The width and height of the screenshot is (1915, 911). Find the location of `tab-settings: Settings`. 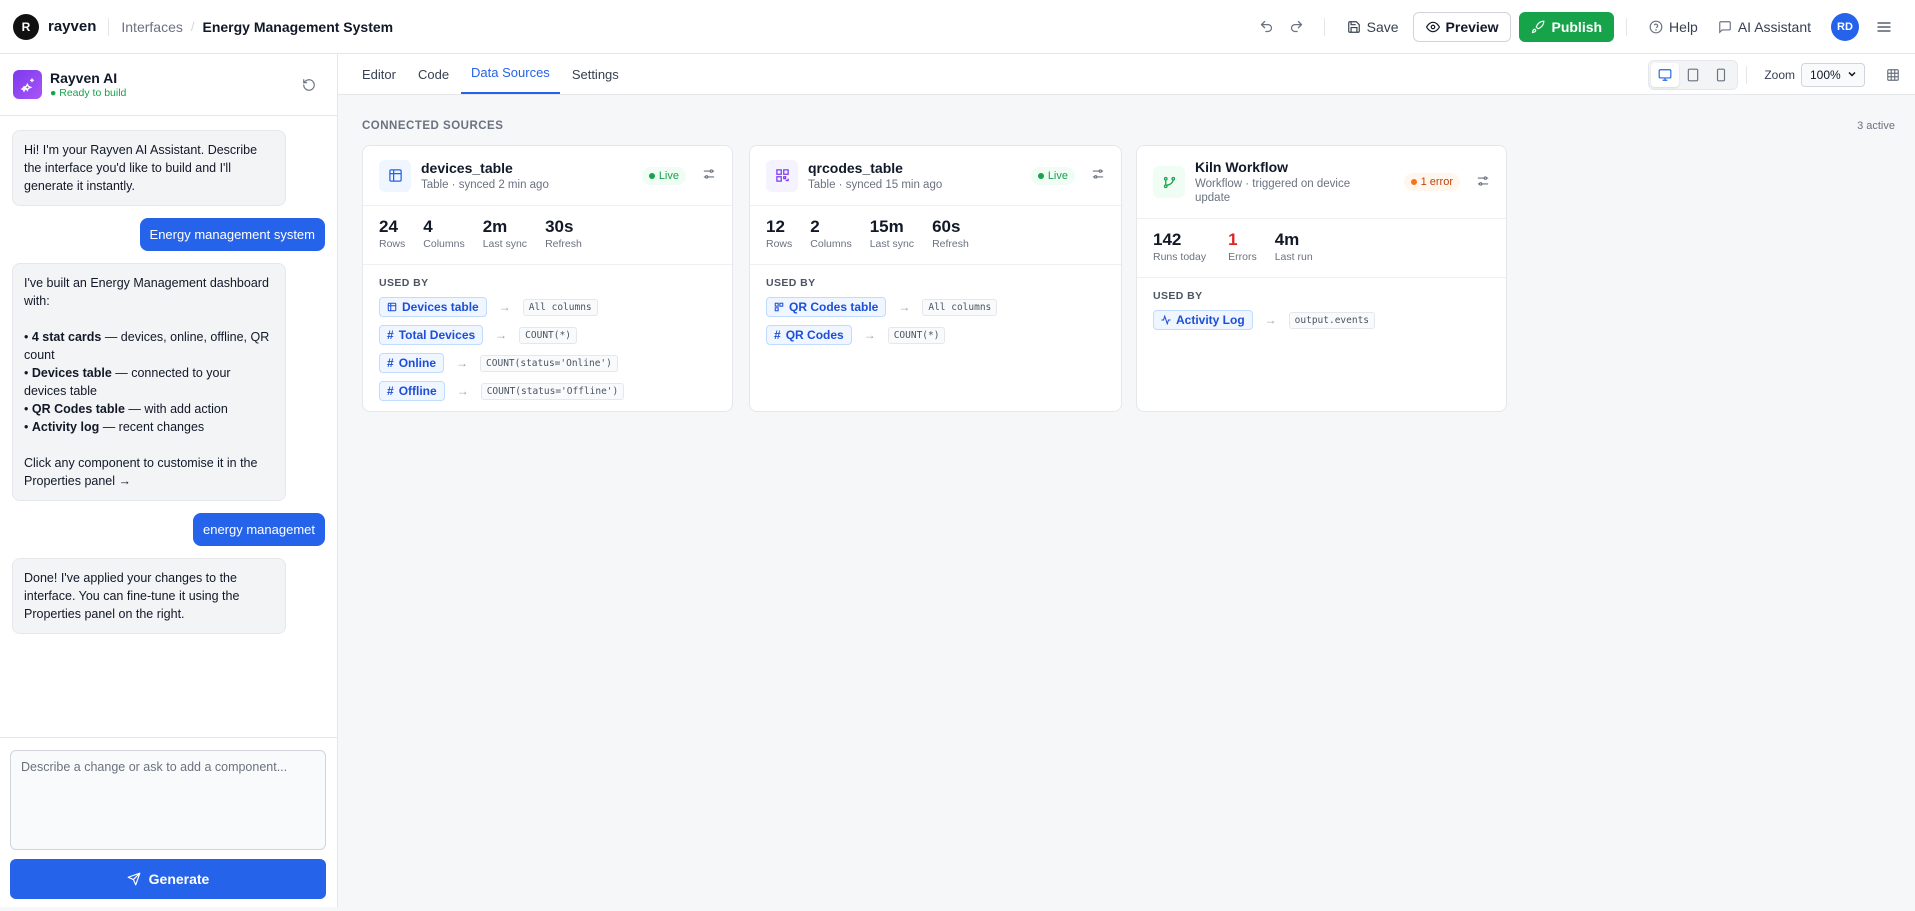

tab-settings: Settings is located at coordinates (595, 80).